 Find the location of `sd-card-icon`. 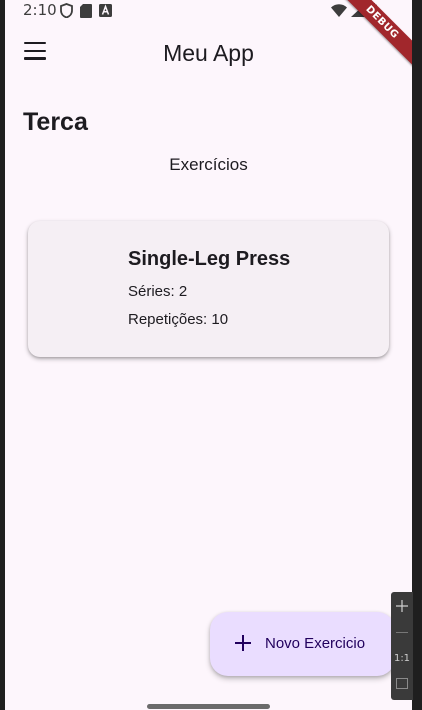

sd-card-icon is located at coordinates (86, 10).